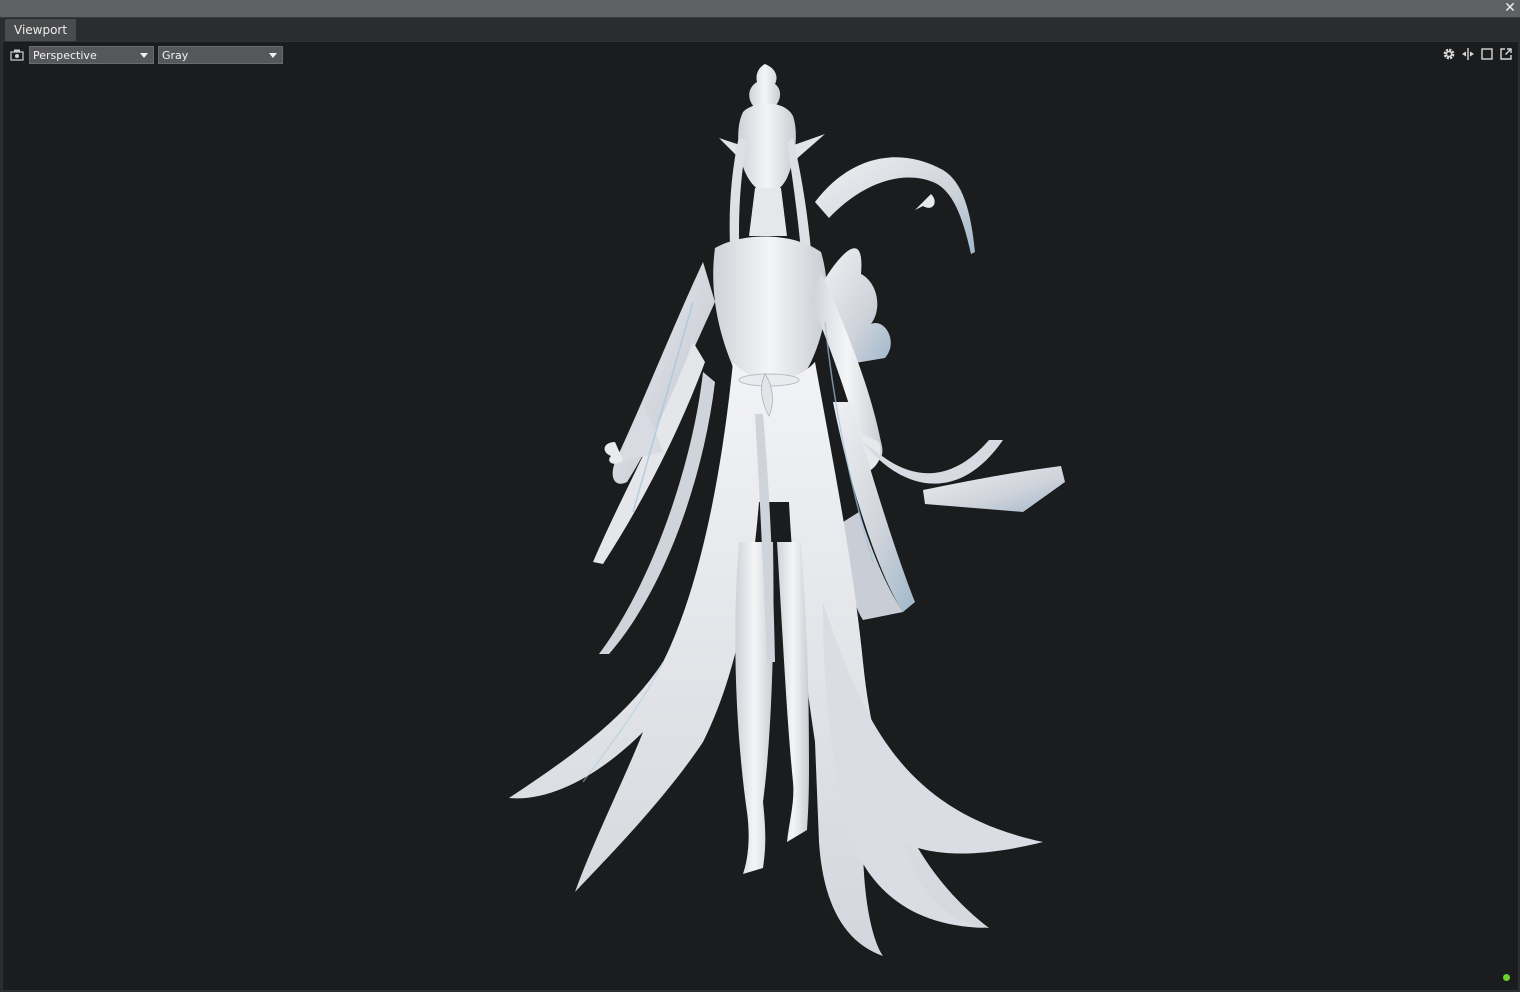 This screenshot has width=1520, height=992. What do you see at coordinates (1510, 8) in the screenshot?
I see `close-button: ✕` at bounding box center [1510, 8].